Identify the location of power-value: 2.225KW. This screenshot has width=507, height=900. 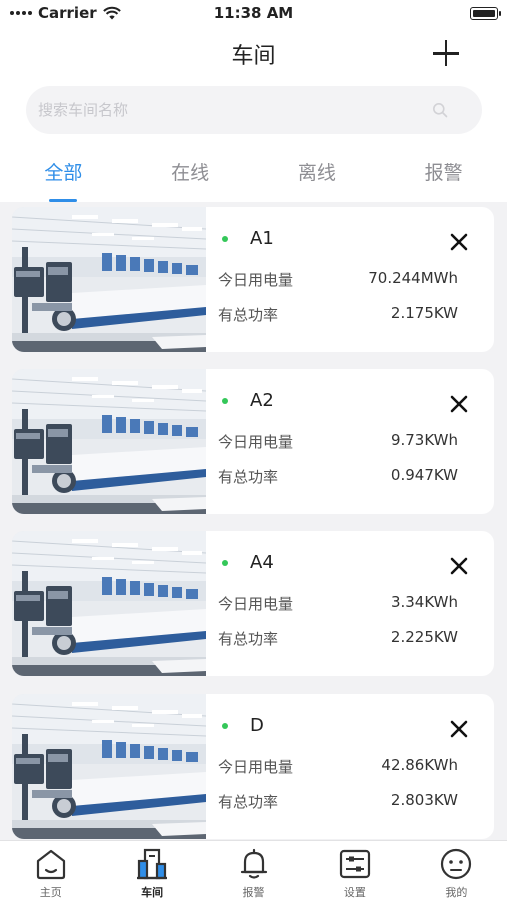
(424, 637).